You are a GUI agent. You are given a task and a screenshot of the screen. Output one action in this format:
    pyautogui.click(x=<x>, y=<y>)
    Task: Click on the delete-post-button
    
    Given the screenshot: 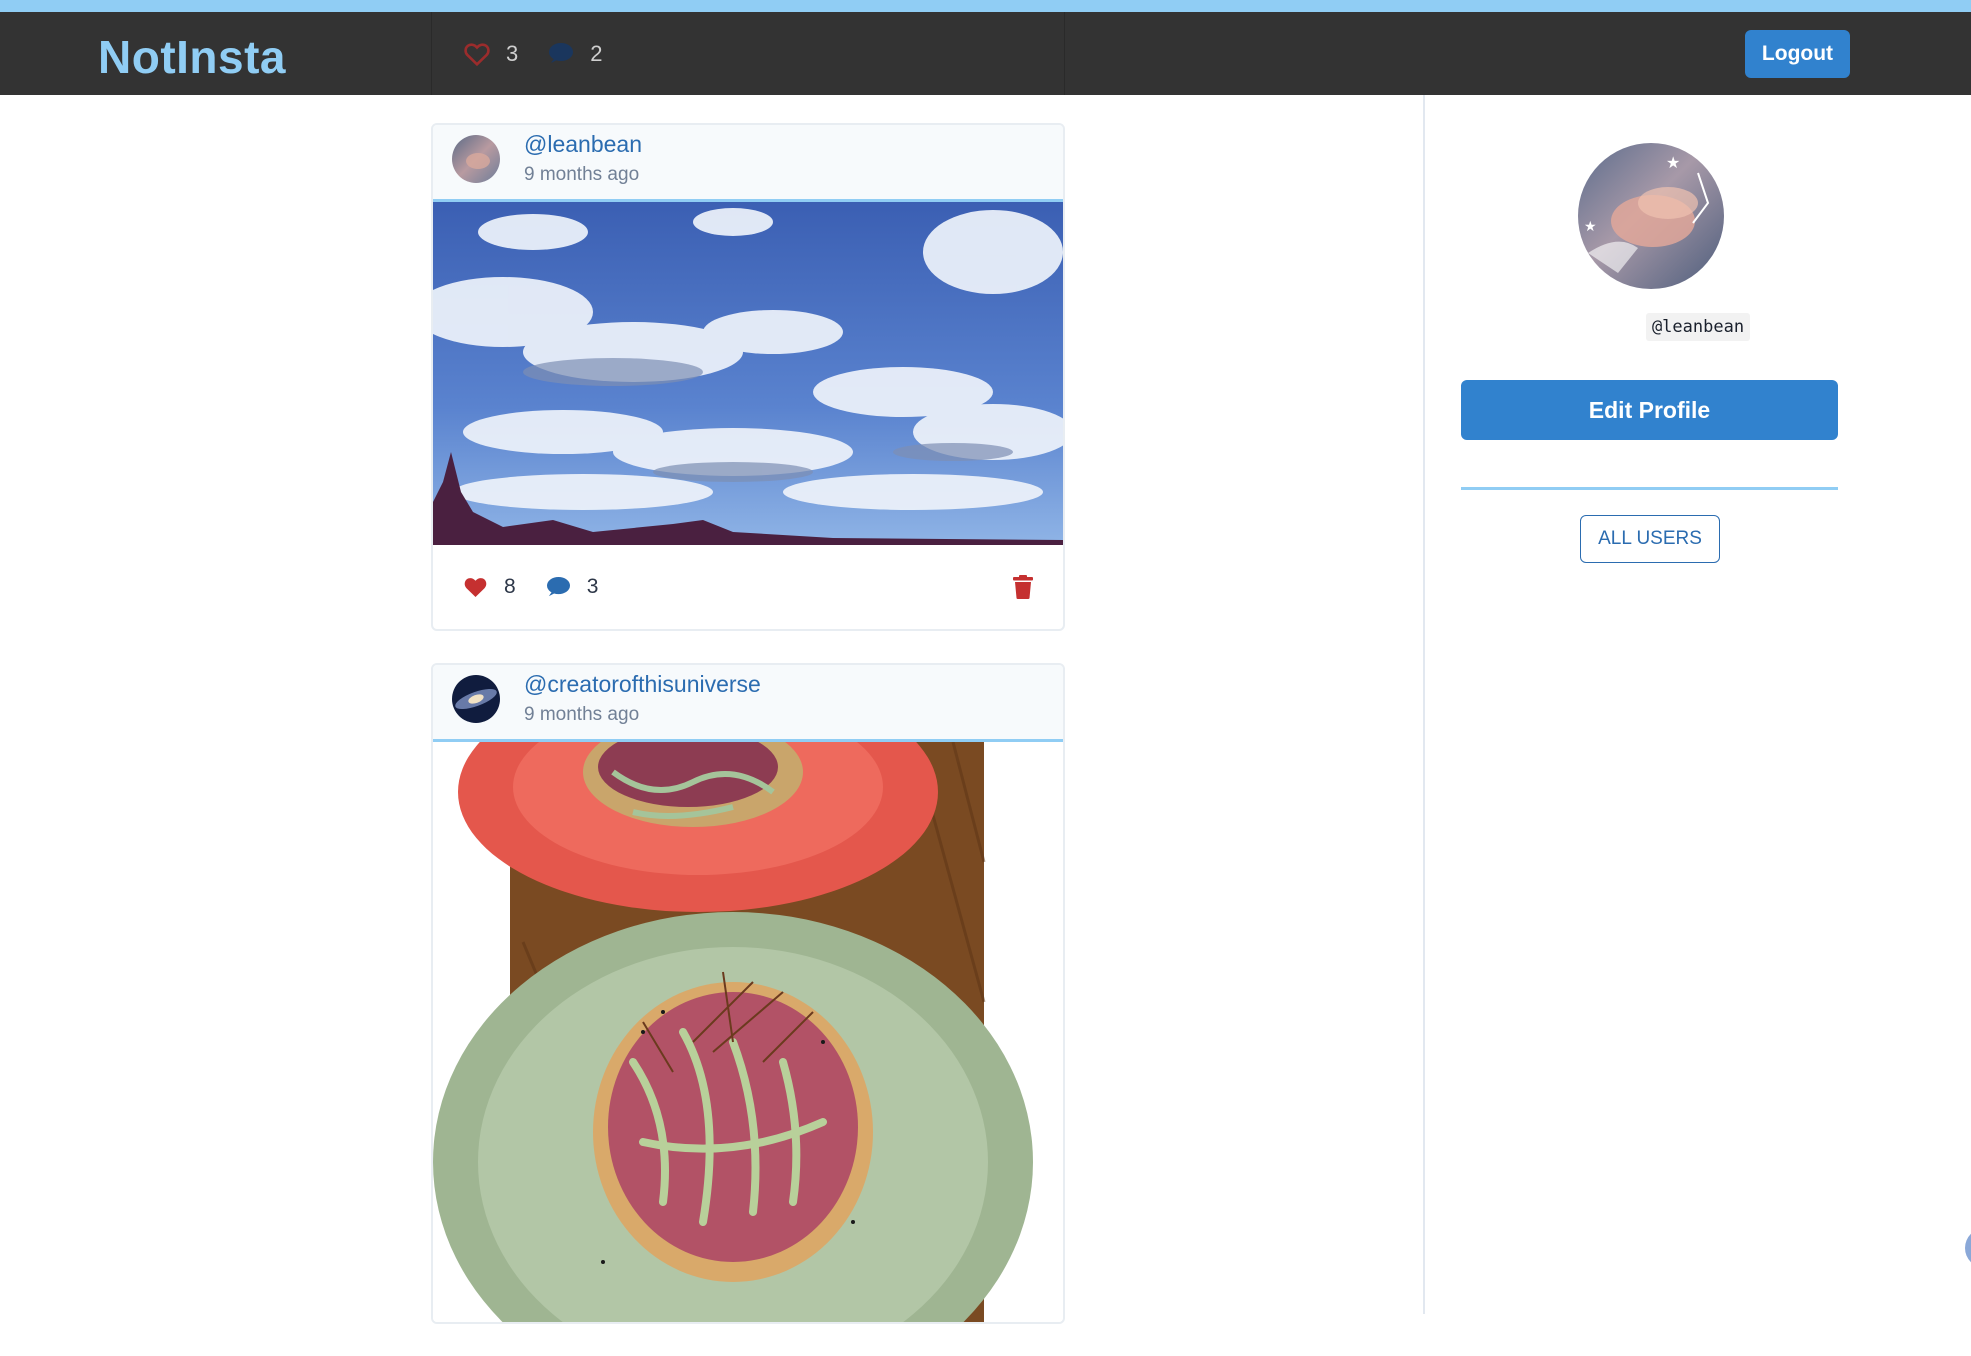 What is the action you would take?
    pyautogui.click(x=1023, y=589)
    